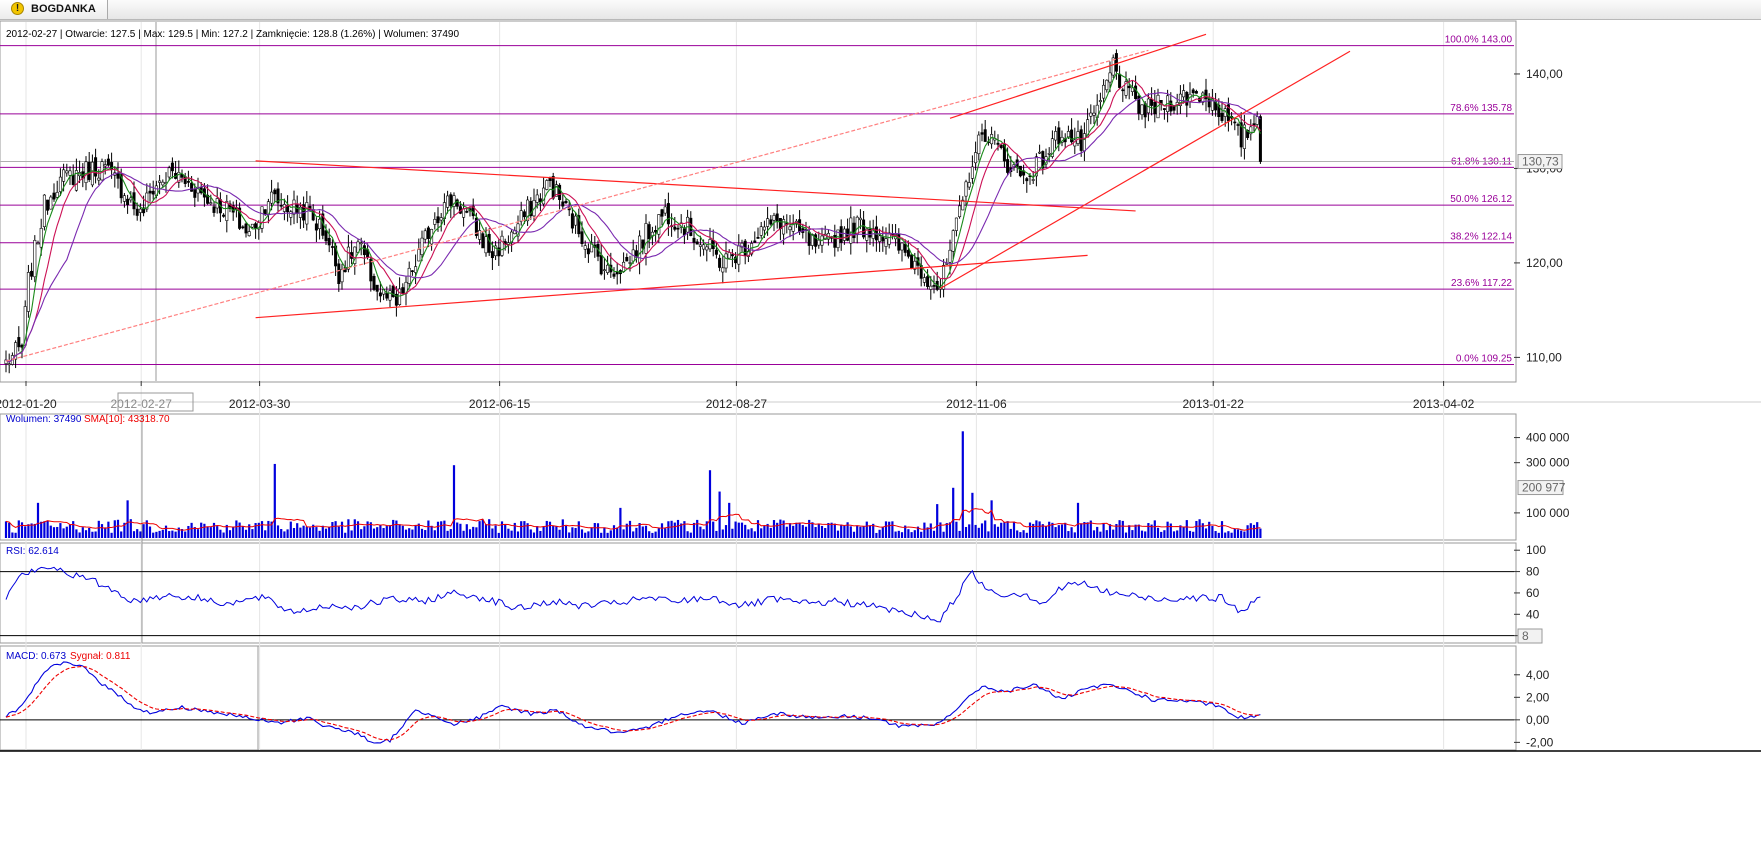  Describe the element at coordinates (32, 551) in the screenshot. I see `rsi-legend: RSI: 62.614` at that location.